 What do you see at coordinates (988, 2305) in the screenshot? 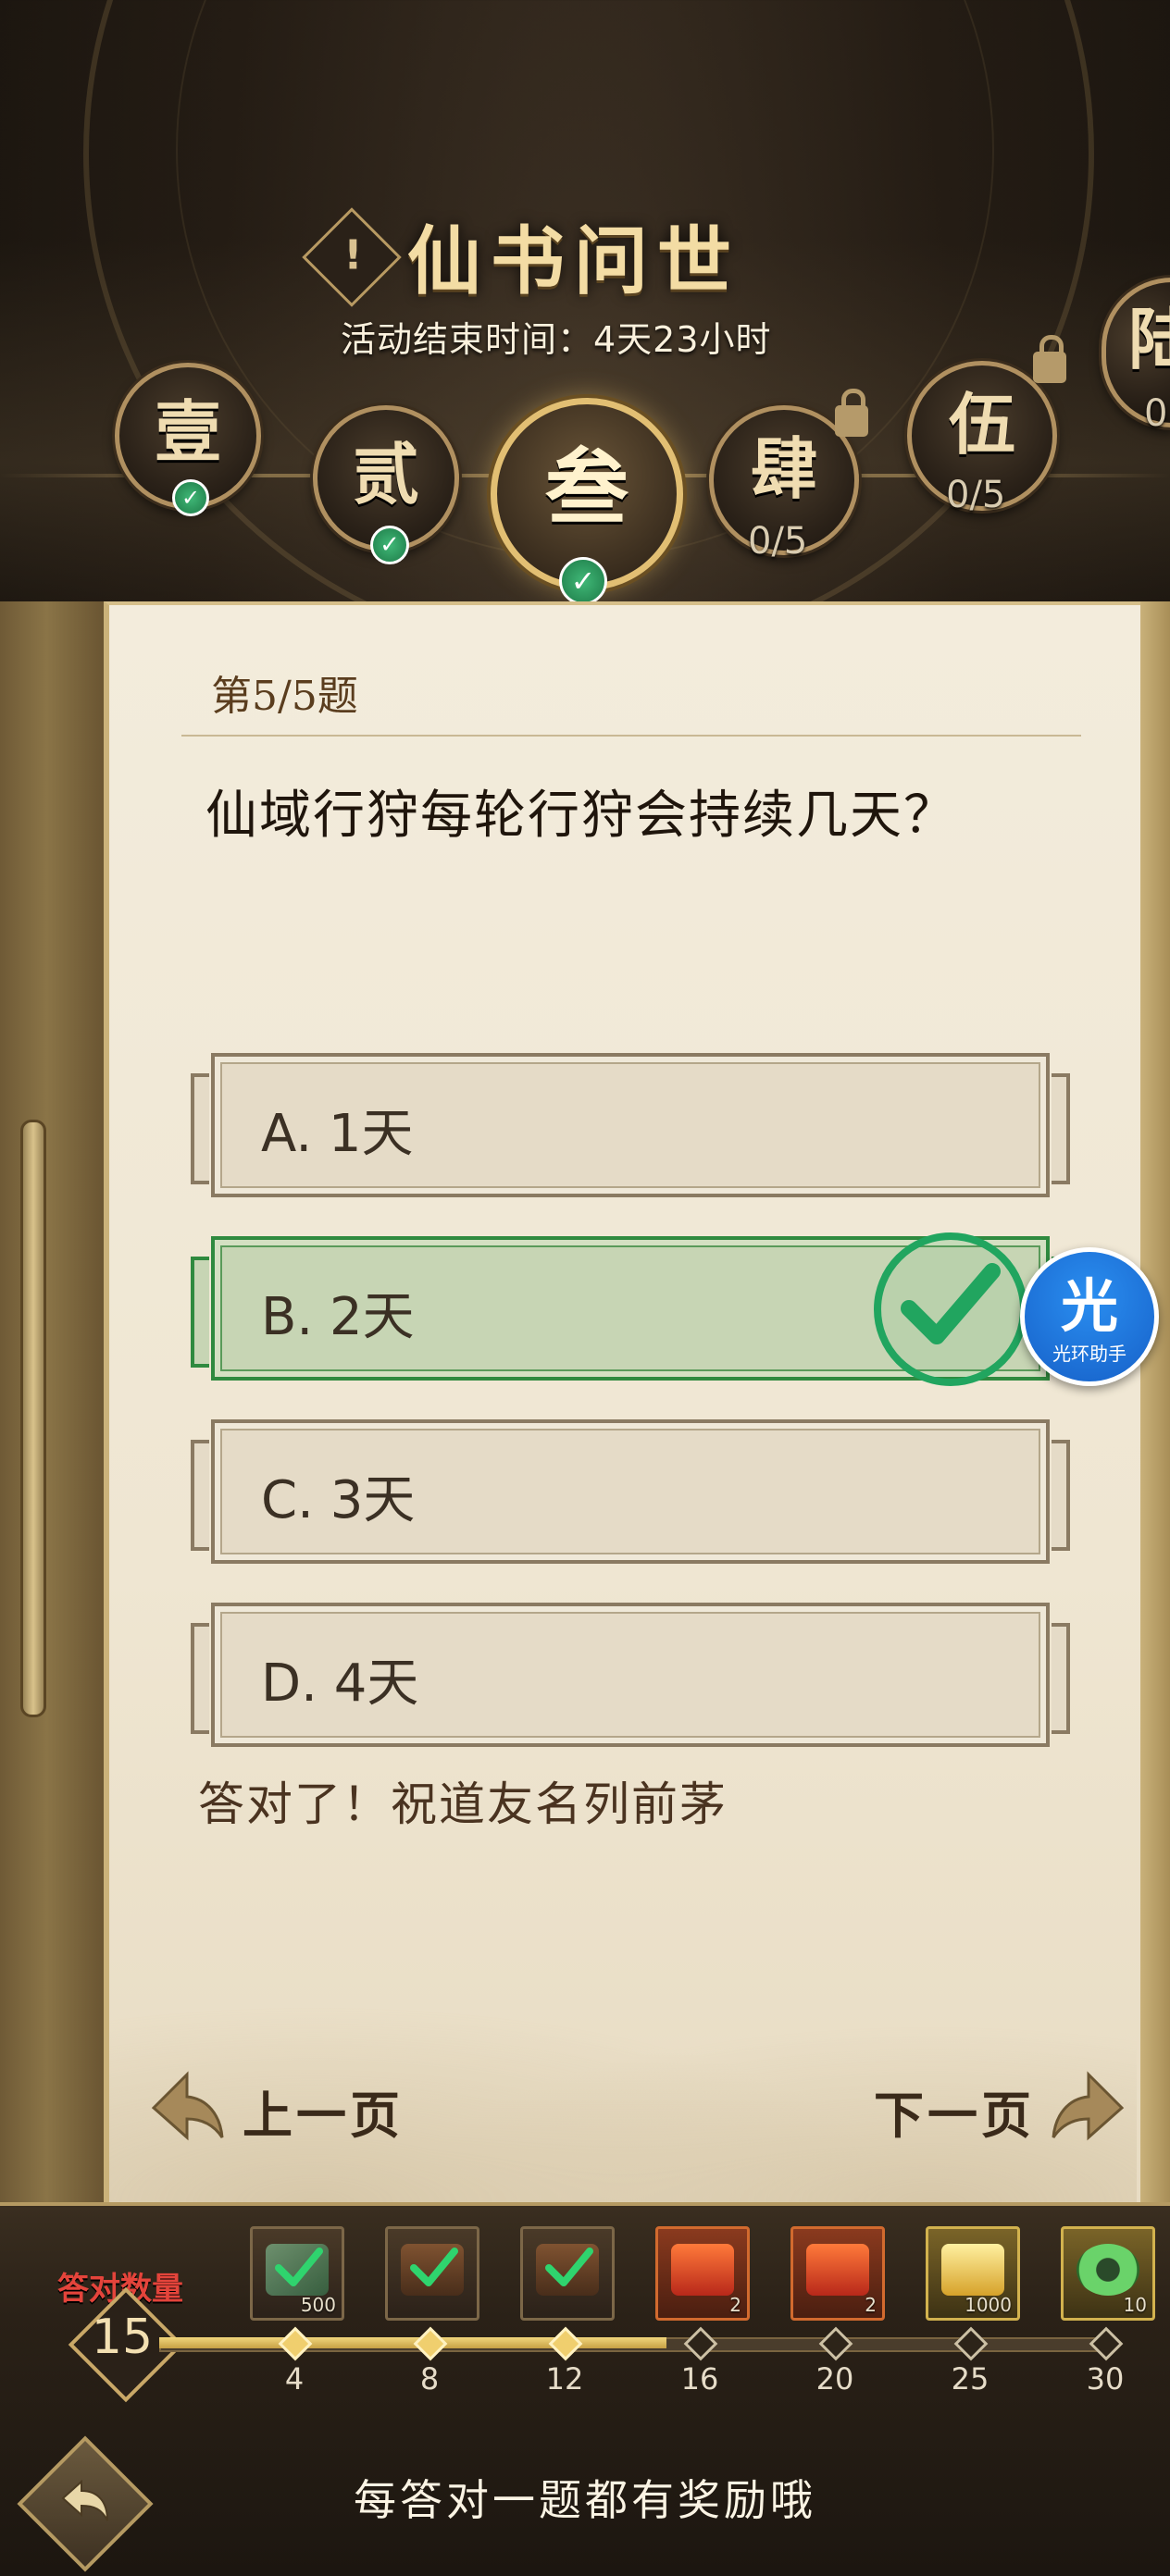
I see `reward-quantity: 1000` at bounding box center [988, 2305].